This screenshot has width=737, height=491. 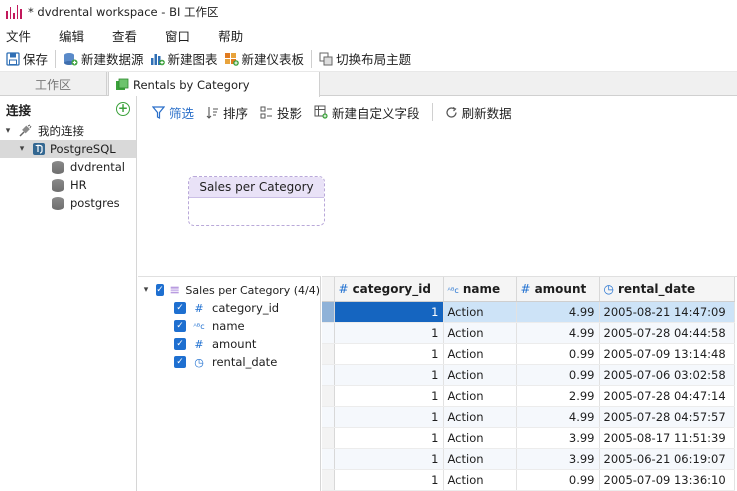 What do you see at coordinates (389, 289) in the screenshot?
I see `column-header: # category_id` at bounding box center [389, 289].